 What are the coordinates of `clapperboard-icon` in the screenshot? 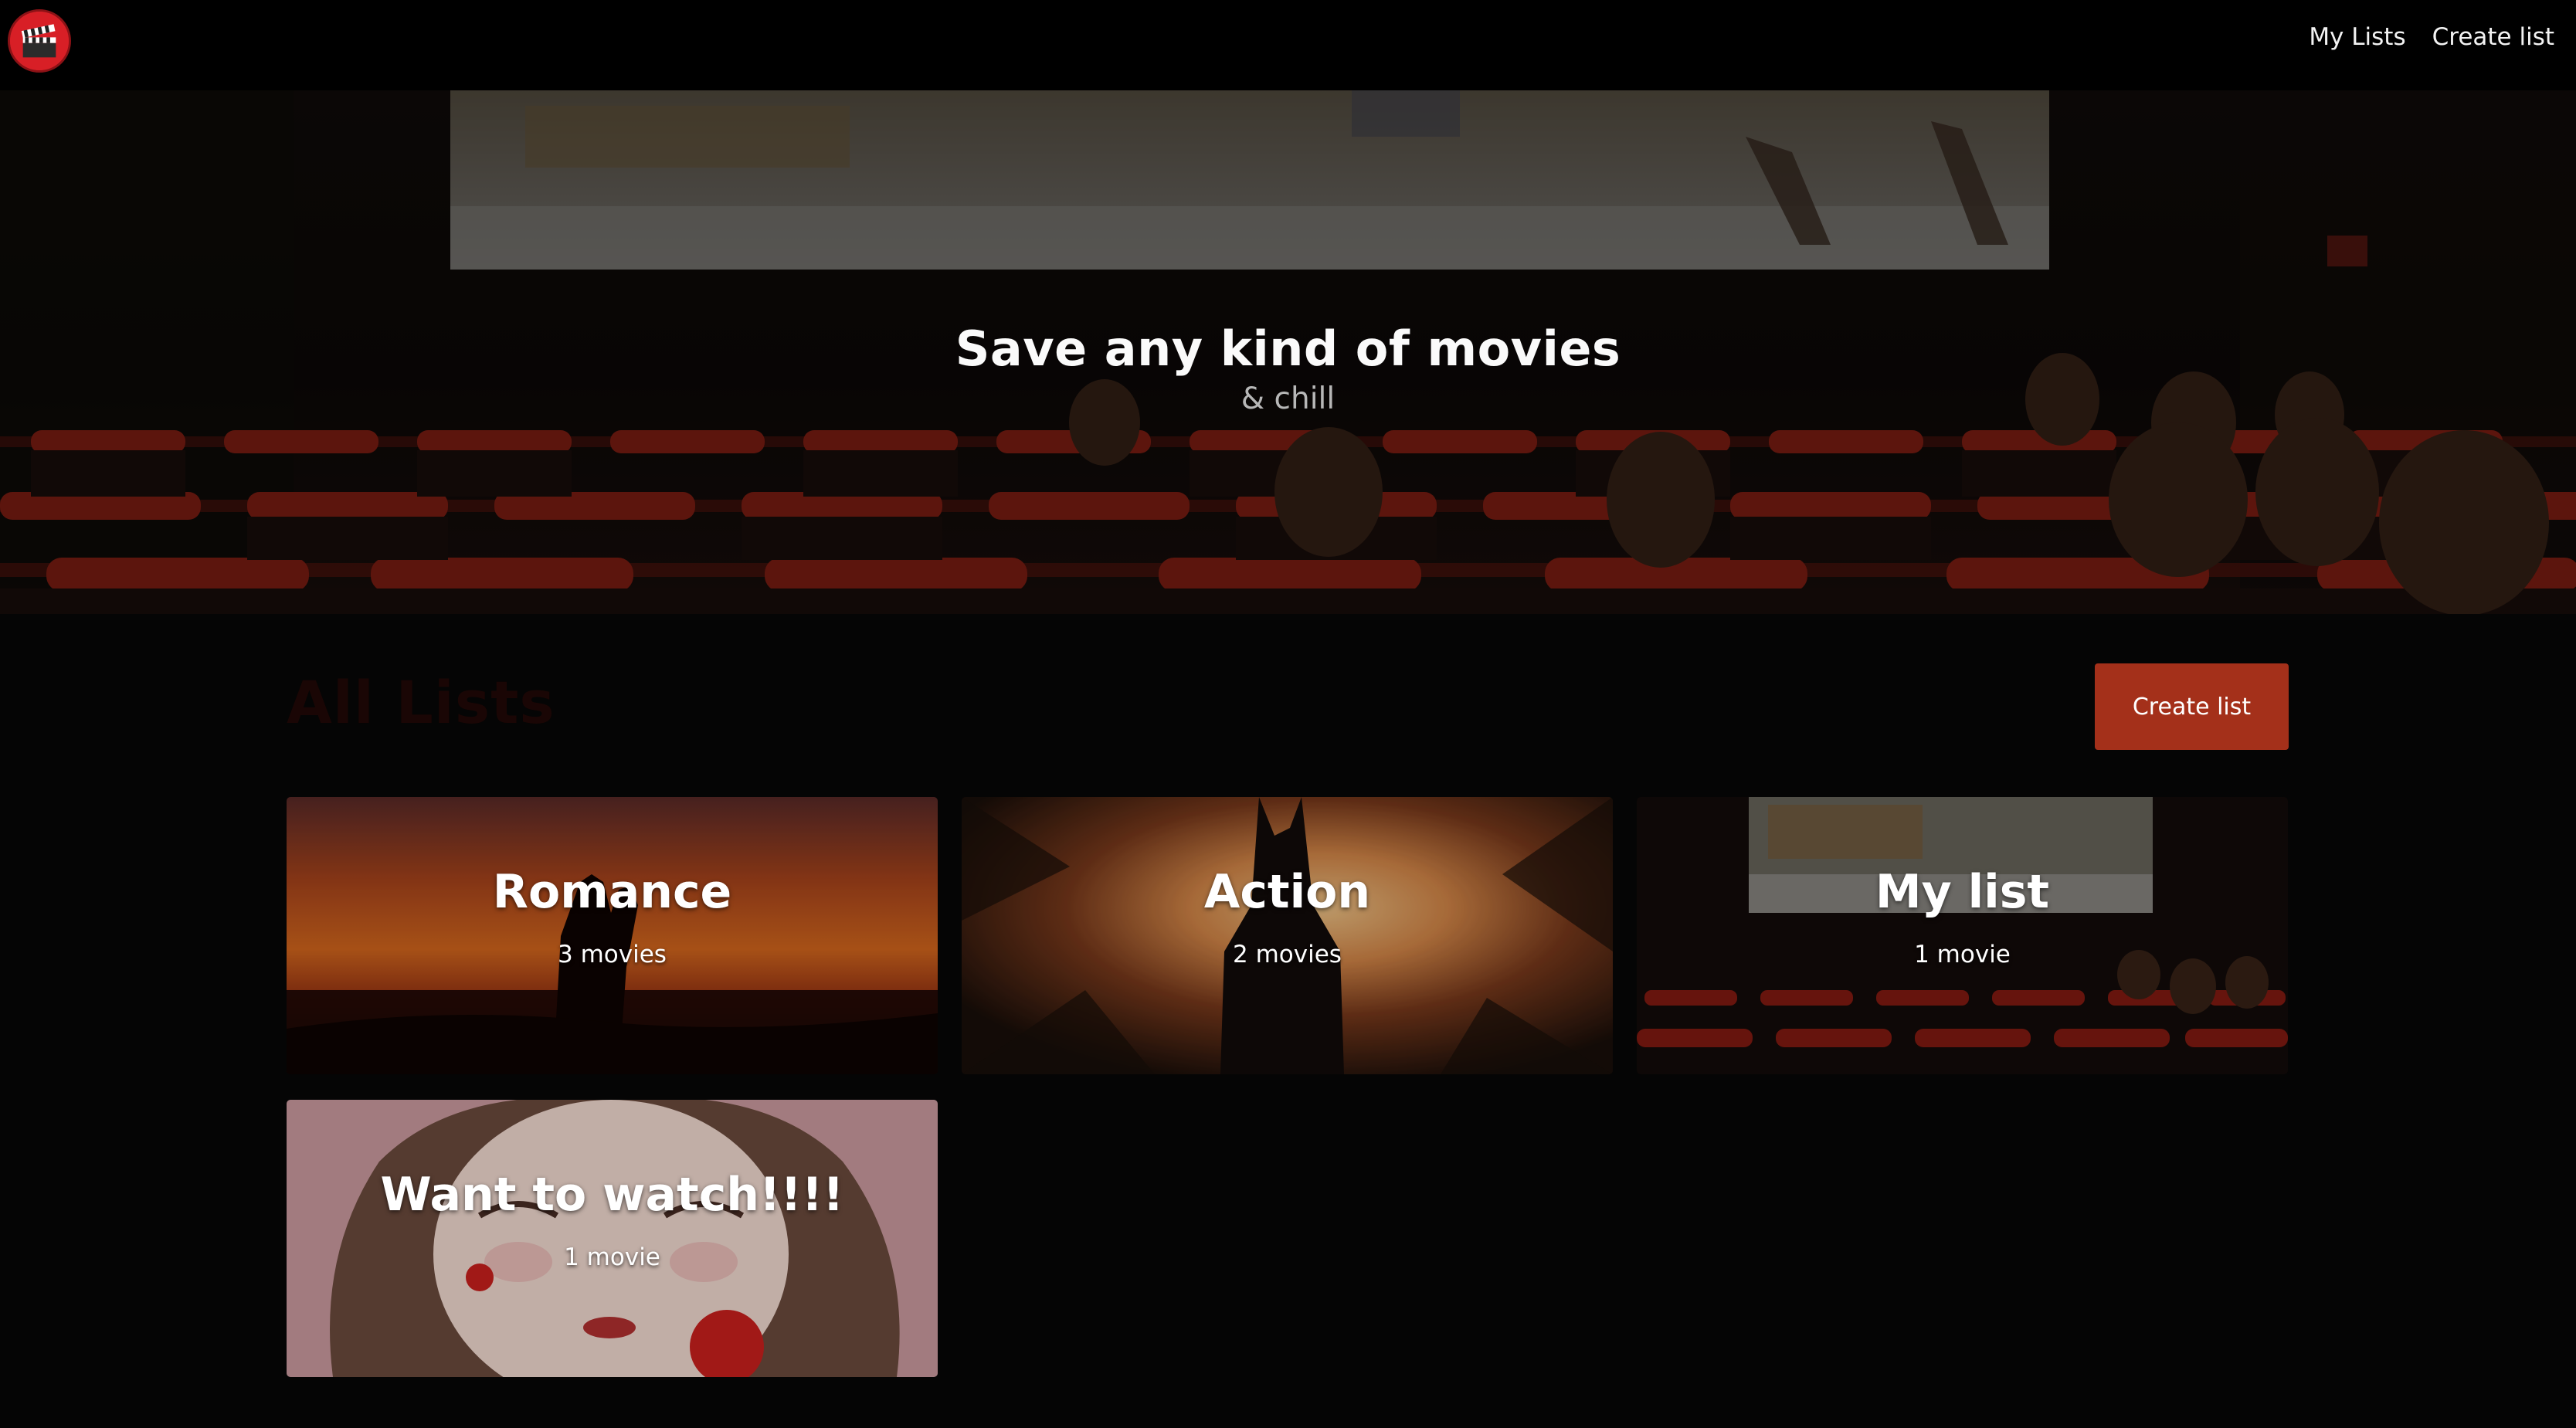 It's located at (39, 41).